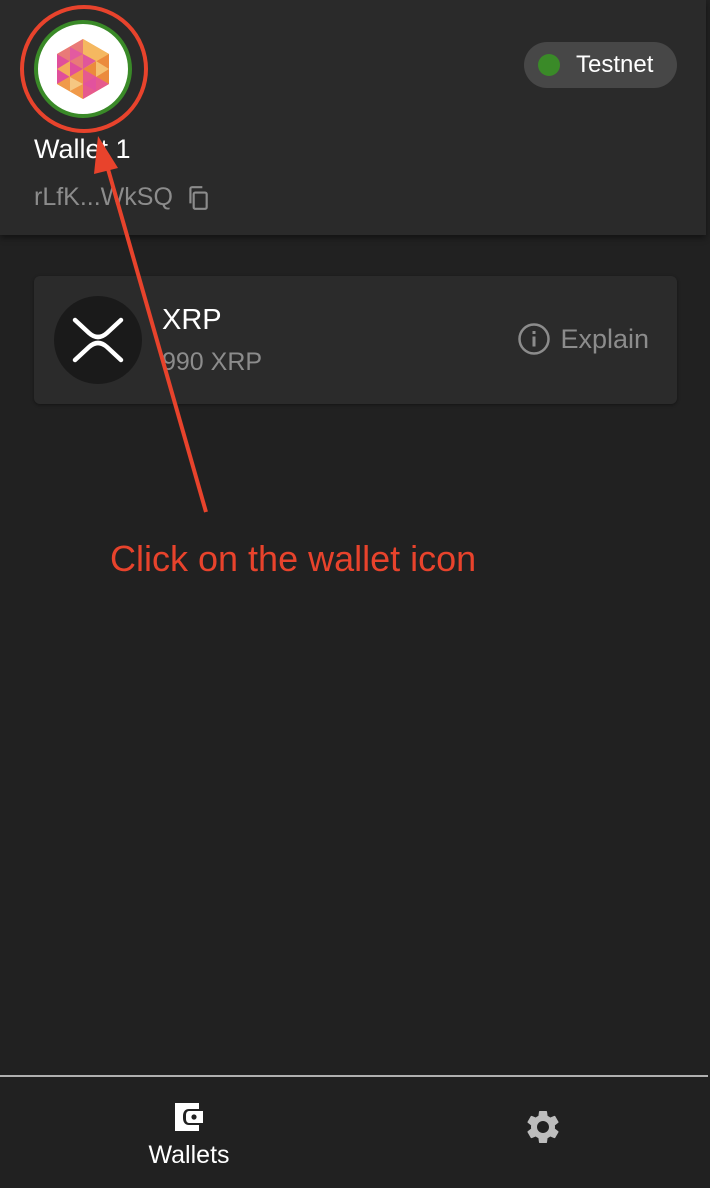 This screenshot has width=710, height=1188. I want to click on network-badge: Testnet, so click(600, 65).